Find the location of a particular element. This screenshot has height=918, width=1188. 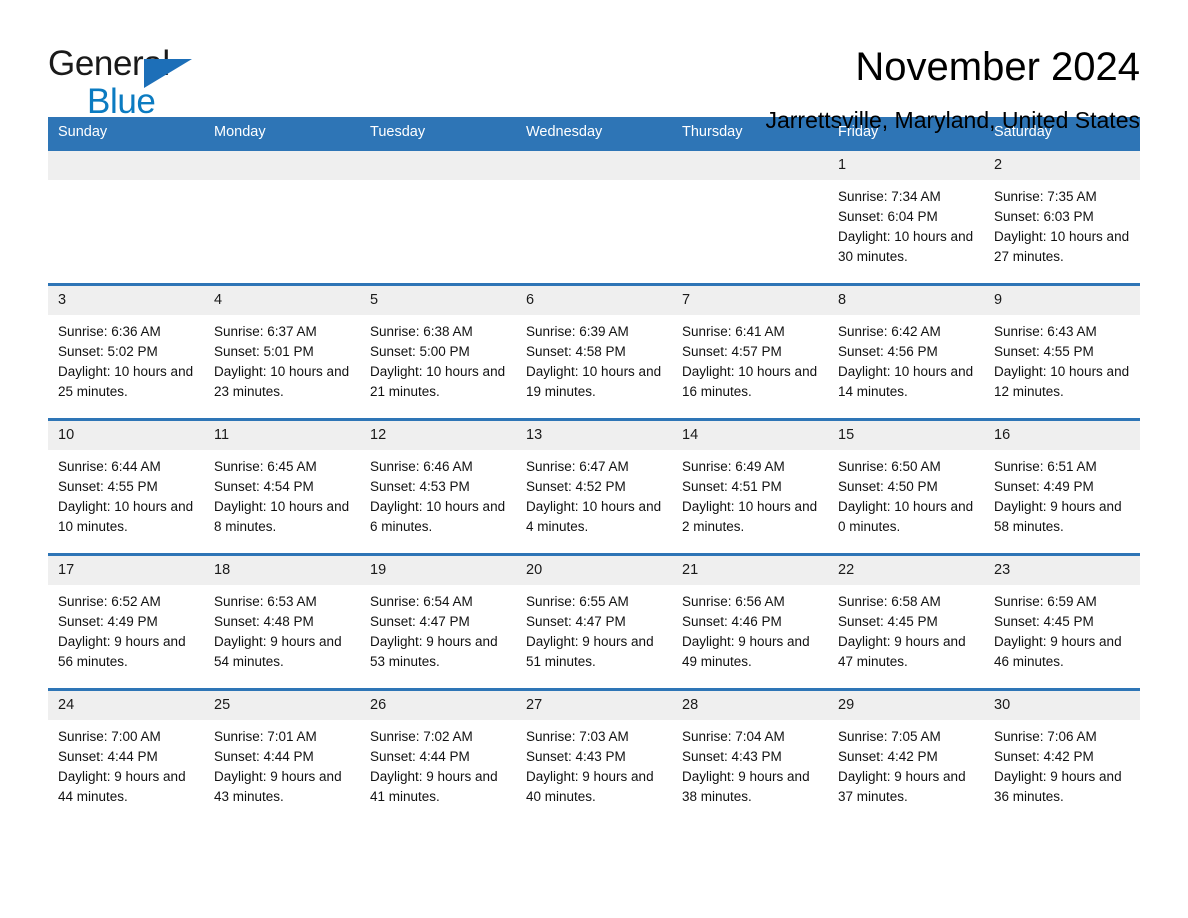

daylight-text: Daylight: 10 hours and 30 minutes. is located at coordinates (906, 246).